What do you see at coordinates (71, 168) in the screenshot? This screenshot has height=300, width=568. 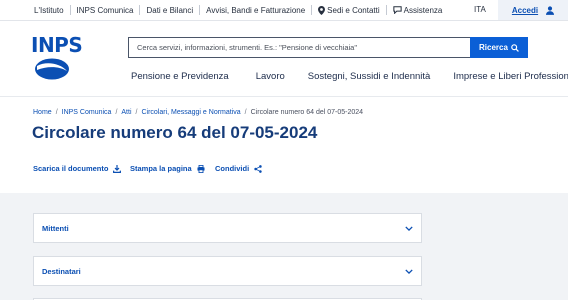 I see `download-label: Scarica il documento` at bounding box center [71, 168].